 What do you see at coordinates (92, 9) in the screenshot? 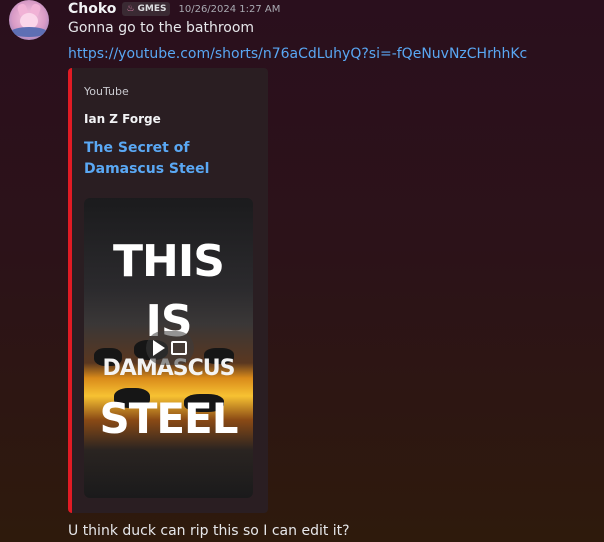
I see `username: Choko` at bounding box center [92, 9].